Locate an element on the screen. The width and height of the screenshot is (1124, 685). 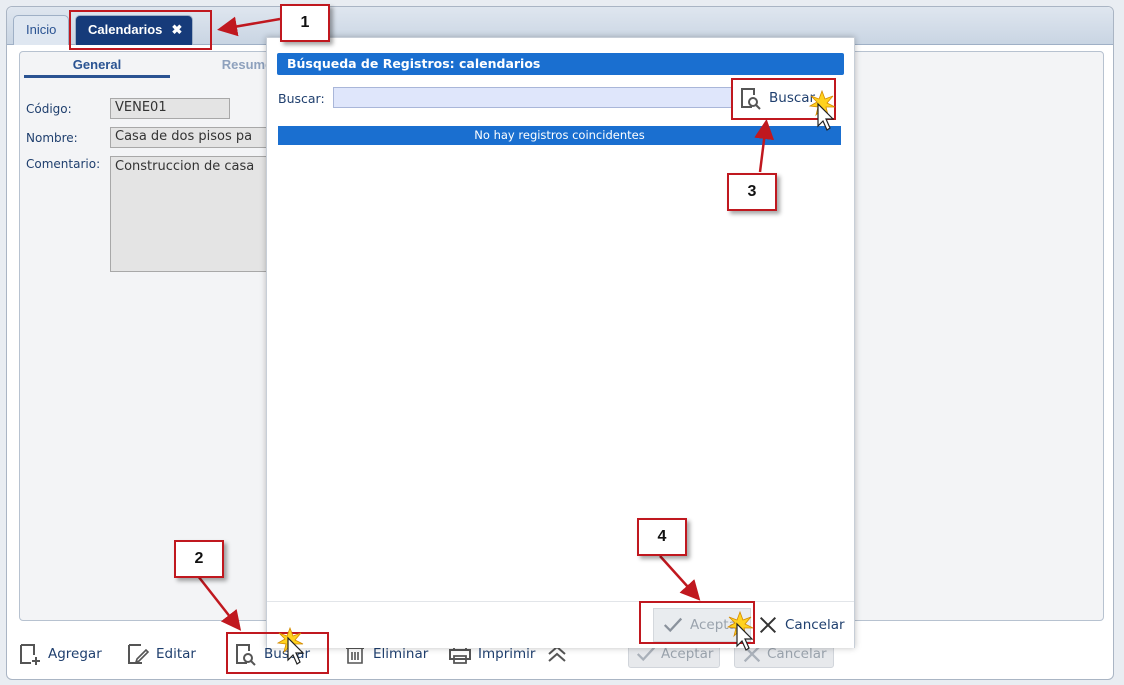
eliminar-label: Eliminar is located at coordinates (401, 654).